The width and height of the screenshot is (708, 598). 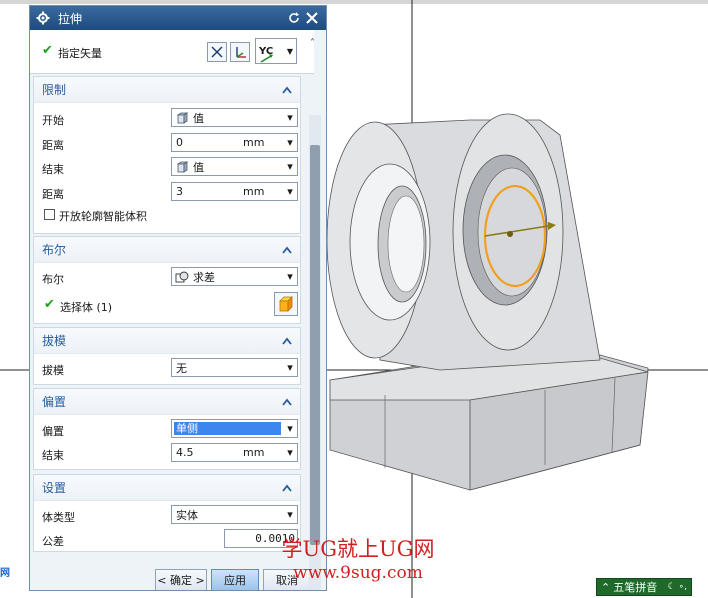 I want to click on end-distance-label: 距离, so click(x=53, y=194).